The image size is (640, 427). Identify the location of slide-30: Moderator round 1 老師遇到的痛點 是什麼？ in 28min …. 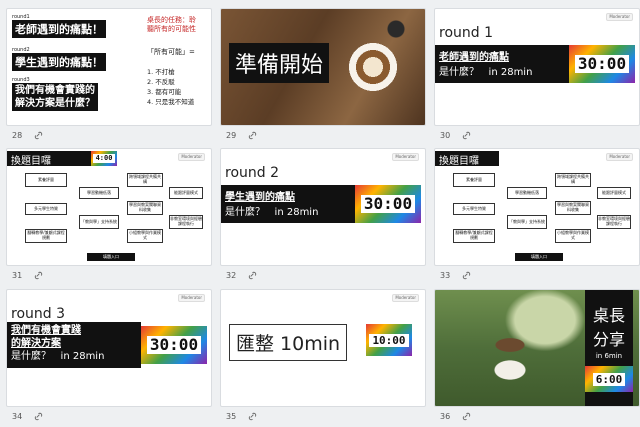
(537, 67).